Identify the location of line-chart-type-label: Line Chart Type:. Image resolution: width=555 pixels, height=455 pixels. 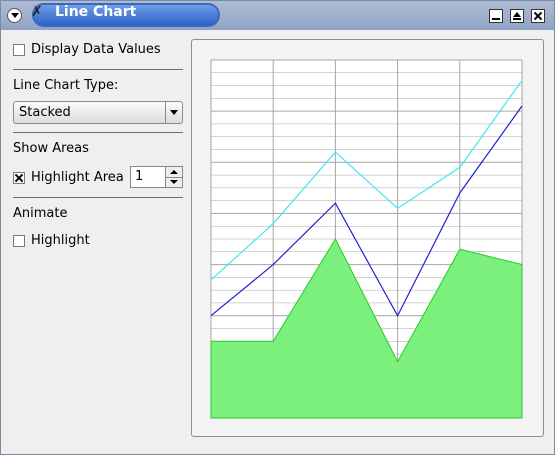
(66, 85).